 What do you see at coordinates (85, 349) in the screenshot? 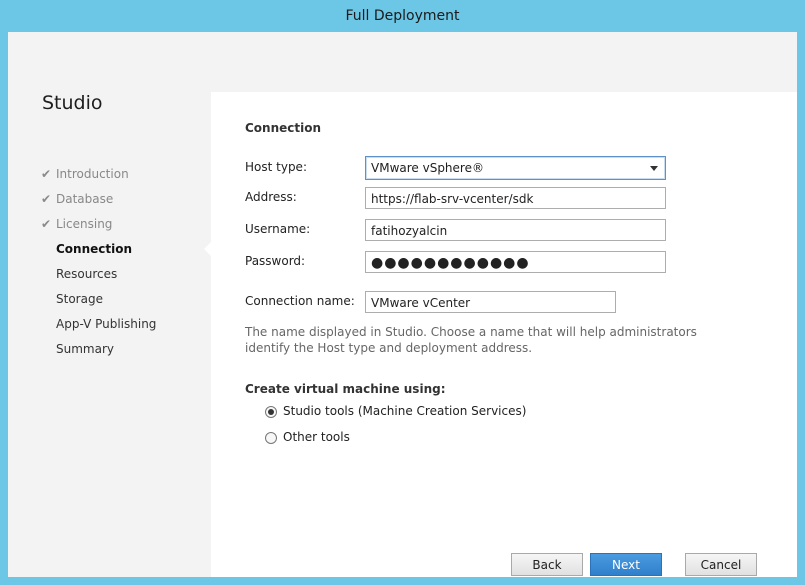
I see `step-label: Summary` at bounding box center [85, 349].